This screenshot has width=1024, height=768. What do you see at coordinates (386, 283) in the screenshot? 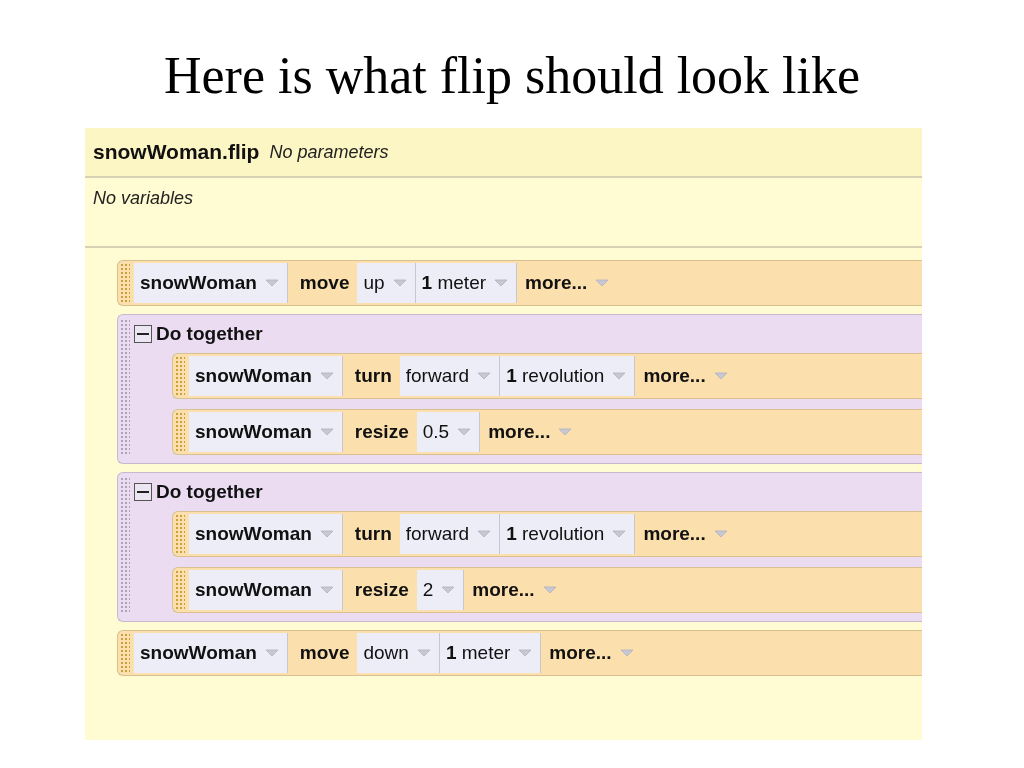
I see `parameter-dropdown: up` at bounding box center [386, 283].